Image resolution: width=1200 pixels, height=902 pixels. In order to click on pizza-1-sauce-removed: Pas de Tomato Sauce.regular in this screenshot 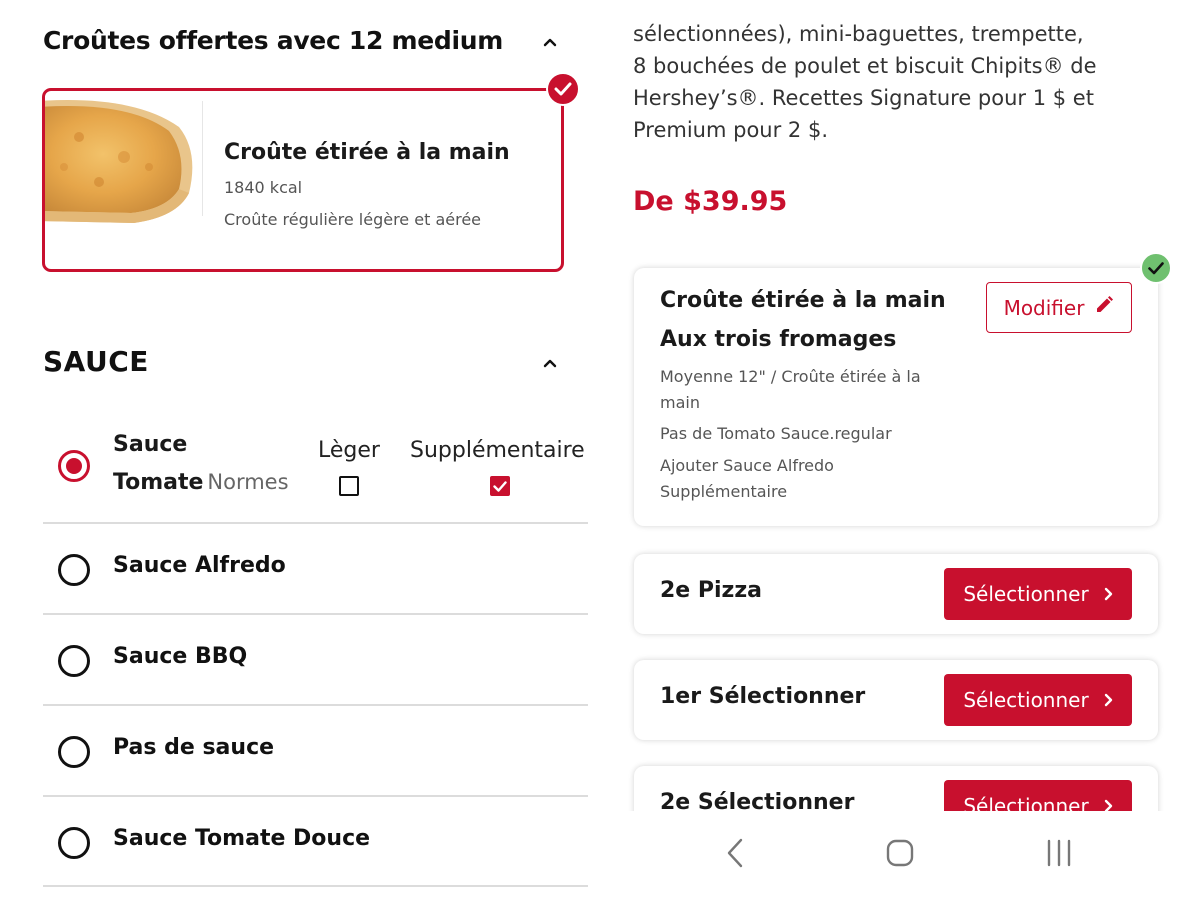, I will do `click(776, 433)`.